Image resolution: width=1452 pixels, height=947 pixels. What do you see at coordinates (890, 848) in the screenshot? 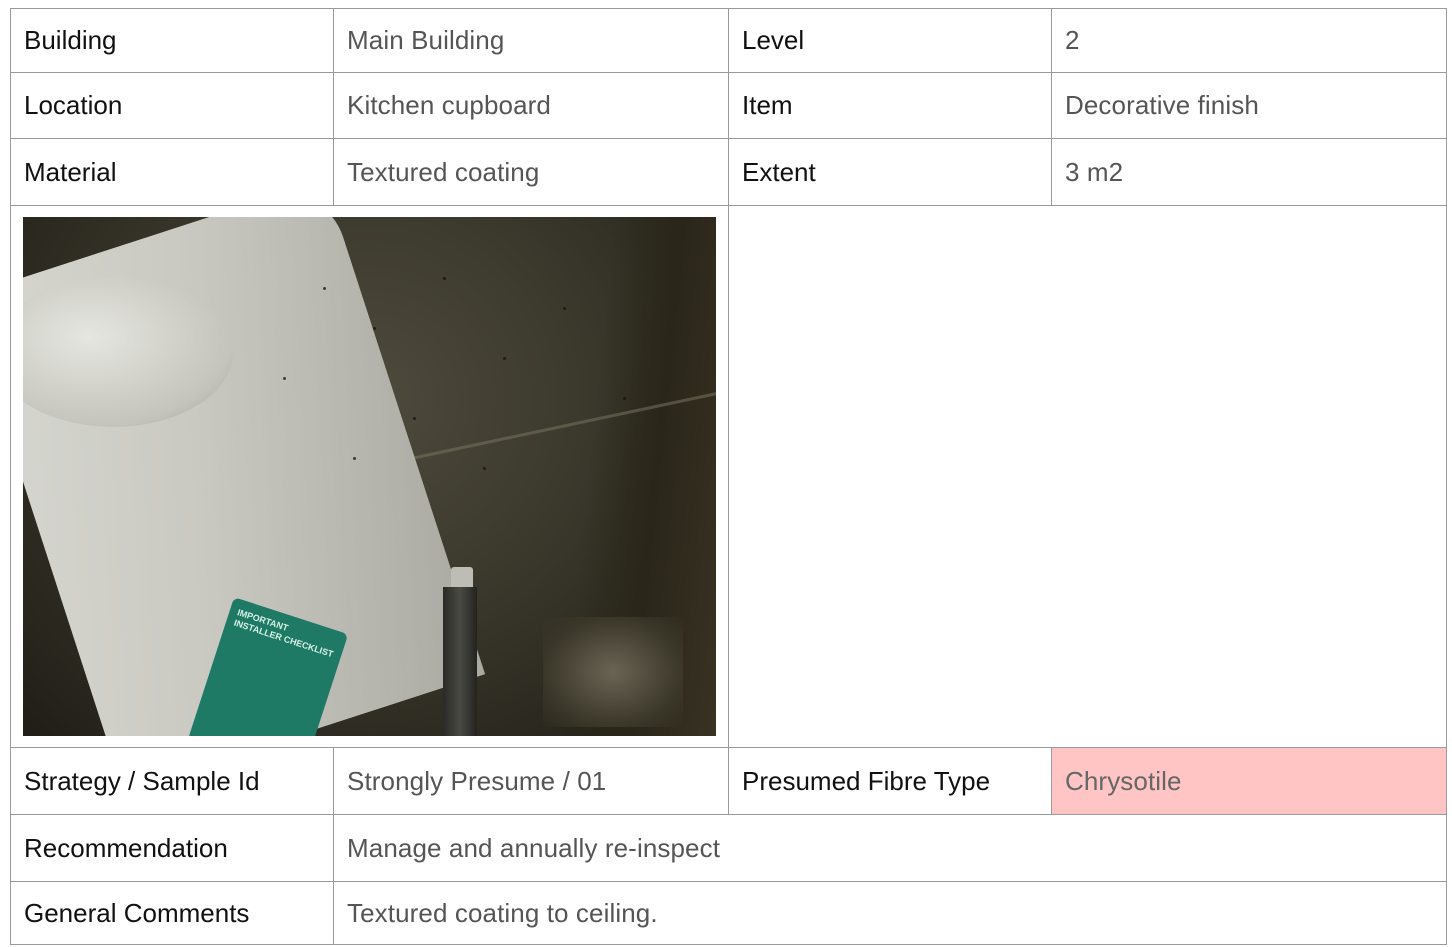
I see `recommendation-value: Manage and annually re-inspect` at bounding box center [890, 848].